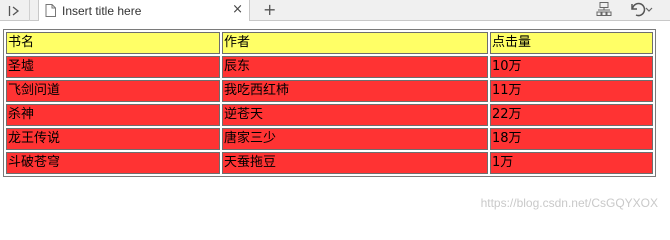 The width and height of the screenshot is (670, 240). I want to click on watermark: https://blog.csdn.net/CsGQYXOX, so click(569, 203).